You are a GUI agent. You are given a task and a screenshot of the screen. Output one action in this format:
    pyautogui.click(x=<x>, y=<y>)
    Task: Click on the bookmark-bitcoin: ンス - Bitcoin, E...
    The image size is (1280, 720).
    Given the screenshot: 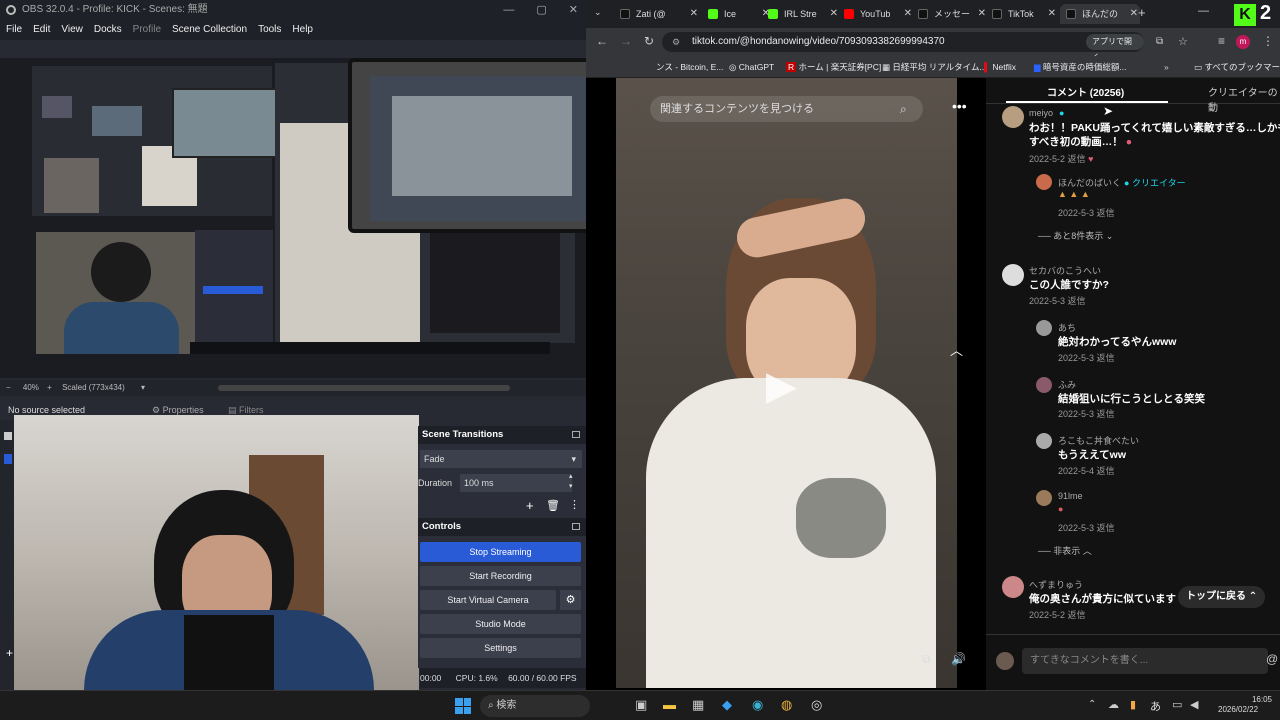 What is the action you would take?
    pyautogui.click(x=689, y=67)
    